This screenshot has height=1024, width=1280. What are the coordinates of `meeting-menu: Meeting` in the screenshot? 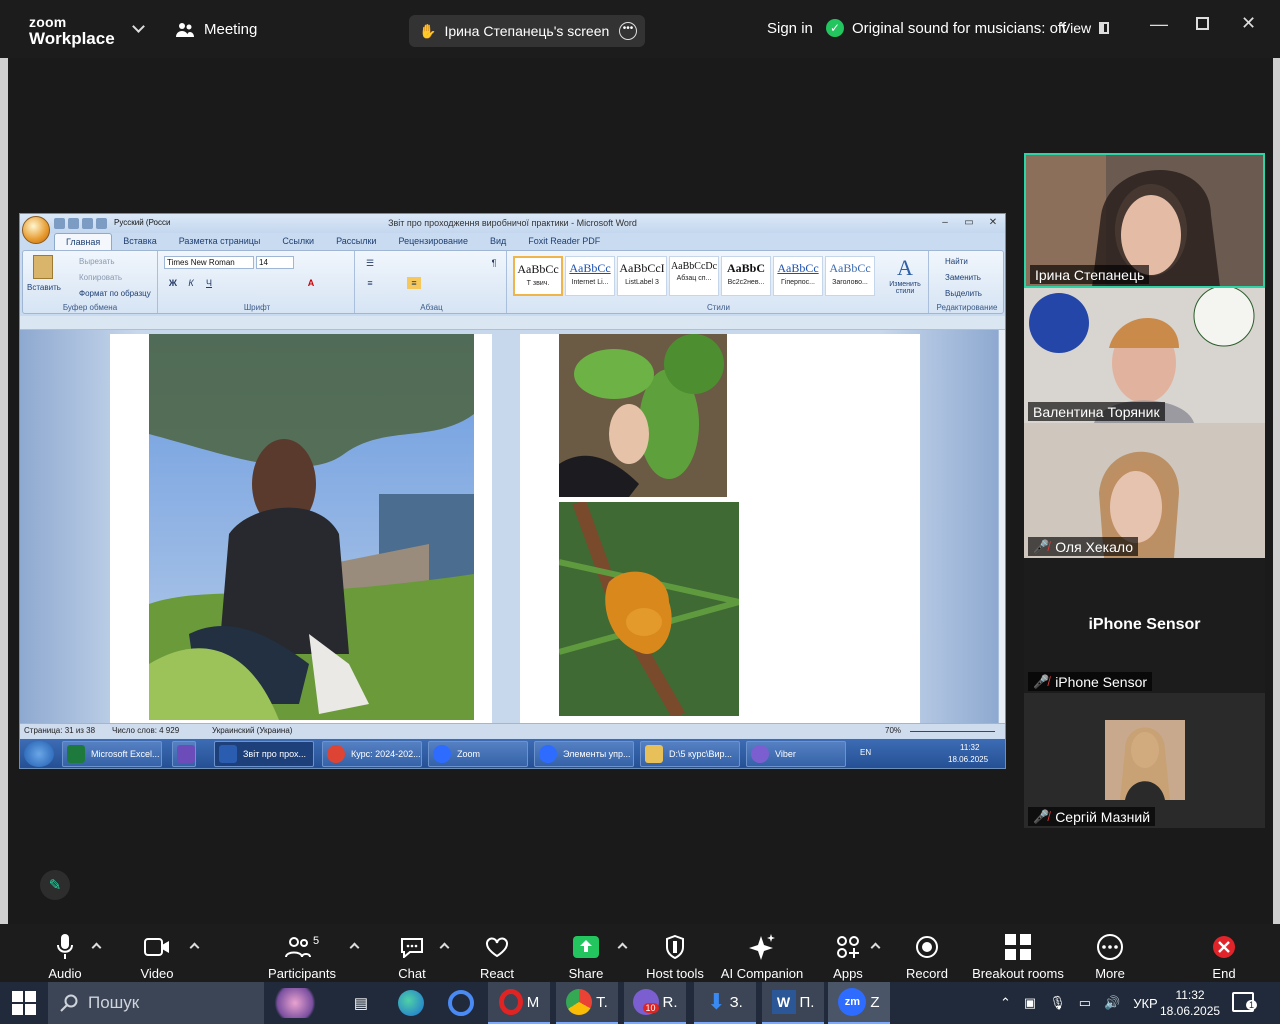 It's located at (216, 29).